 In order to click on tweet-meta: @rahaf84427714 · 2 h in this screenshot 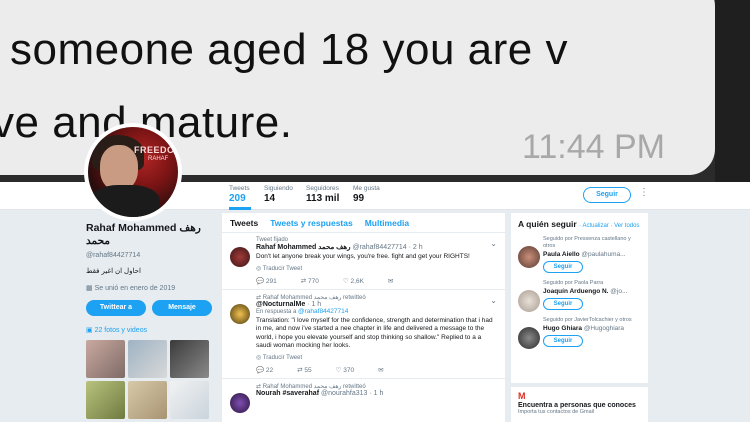, I will do `click(387, 247)`.